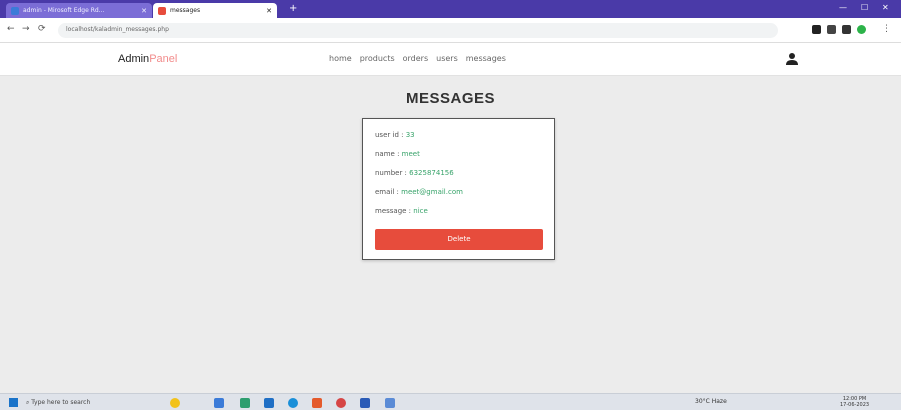 The height and width of the screenshot is (410, 901). Describe the element at coordinates (843, 7) in the screenshot. I see `minimize-icon: —` at that location.